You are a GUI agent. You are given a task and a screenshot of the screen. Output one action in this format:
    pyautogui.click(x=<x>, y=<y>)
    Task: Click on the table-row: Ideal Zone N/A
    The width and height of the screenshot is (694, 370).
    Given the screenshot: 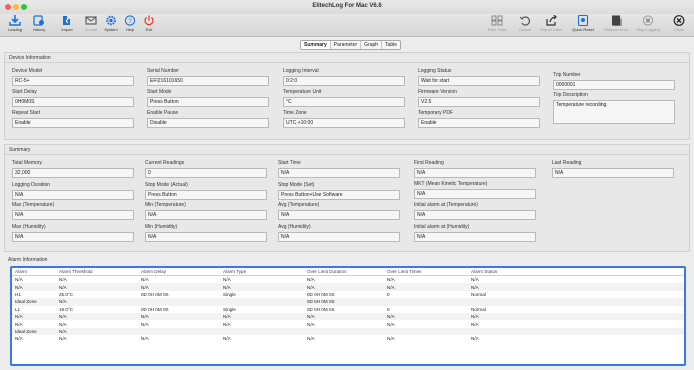 What is the action you would take?
    pyautogui.click(x=348, y=331)
    